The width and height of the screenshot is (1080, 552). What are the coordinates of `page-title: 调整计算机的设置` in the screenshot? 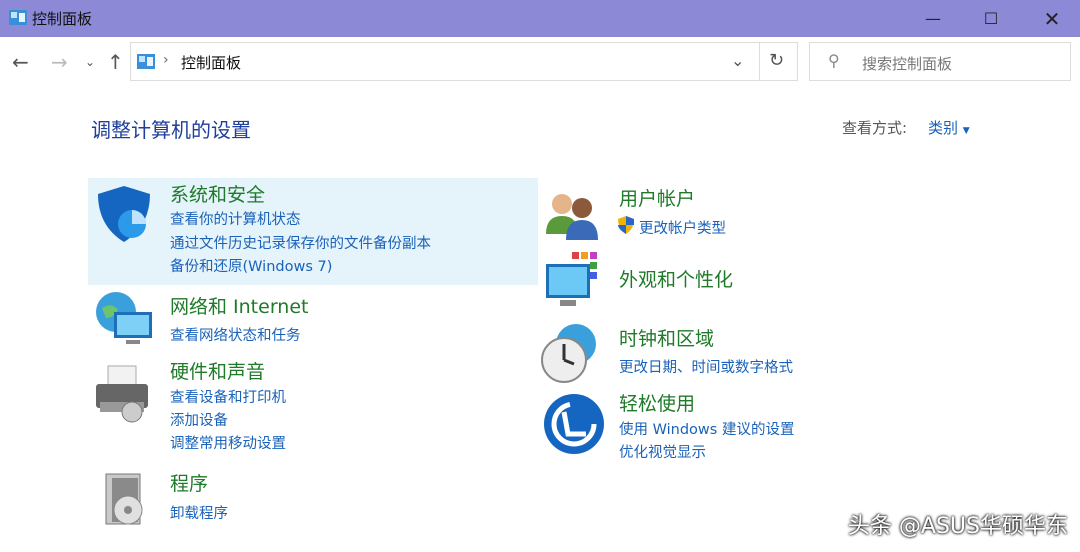 It's located at (171, 130).